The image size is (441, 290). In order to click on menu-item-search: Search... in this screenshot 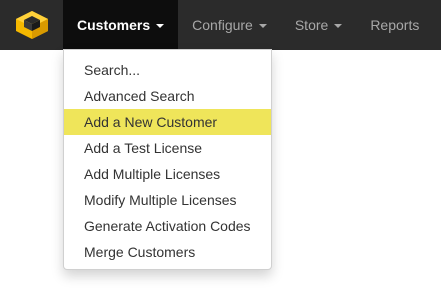, I will do `click(167, 70)`.